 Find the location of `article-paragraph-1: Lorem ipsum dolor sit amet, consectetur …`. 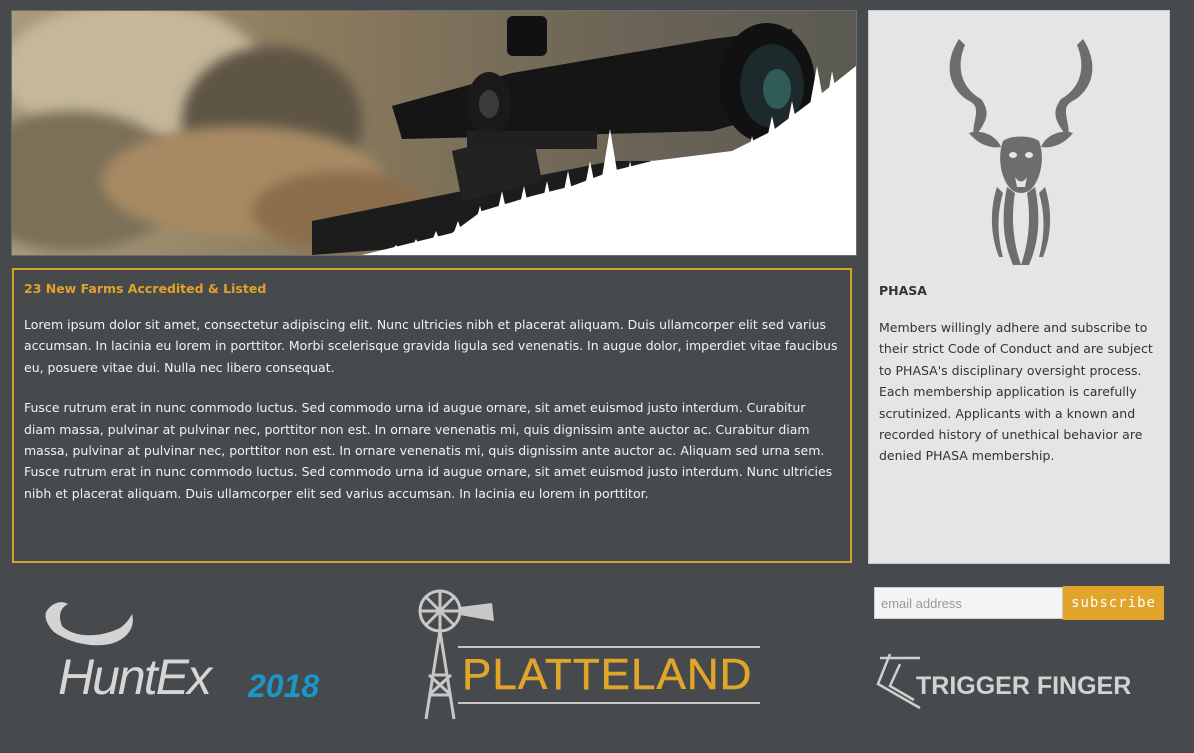

article-paragraph-1: Lorem ipsum dolor sit amet, consectetur … is located at coordinates (431, 346).